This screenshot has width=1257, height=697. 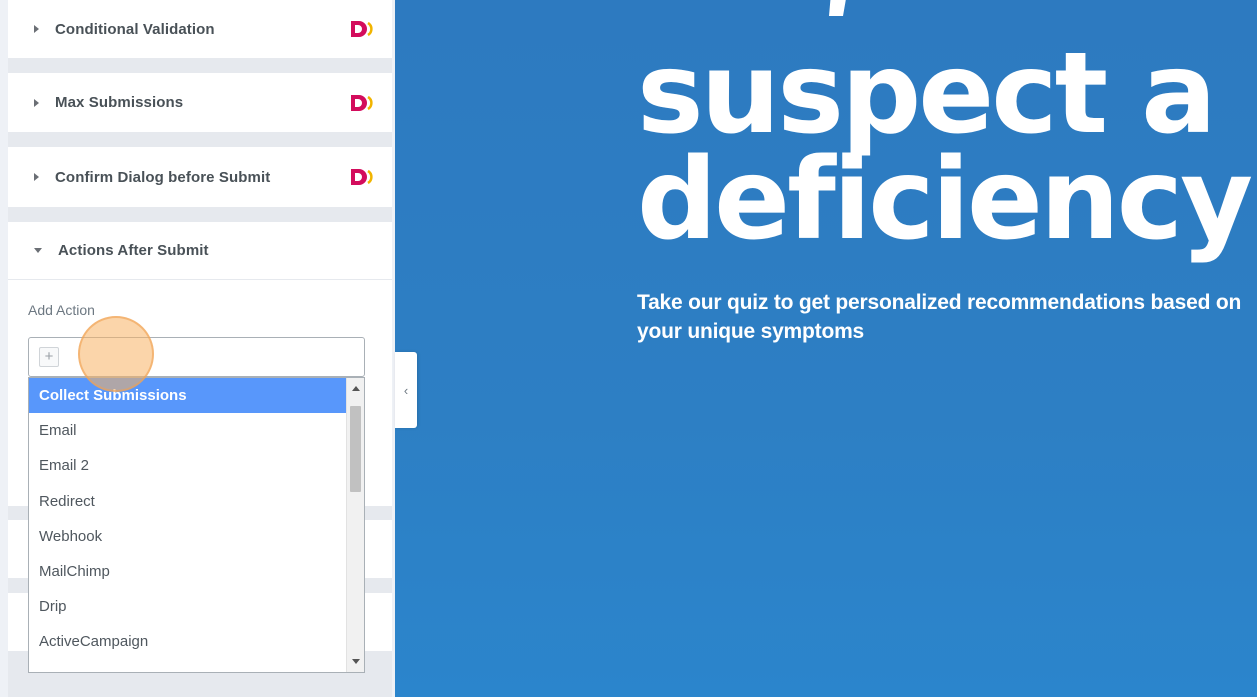 I want to click on section-title: Confirm Dialog before Submit, so click(x=163, y=177).